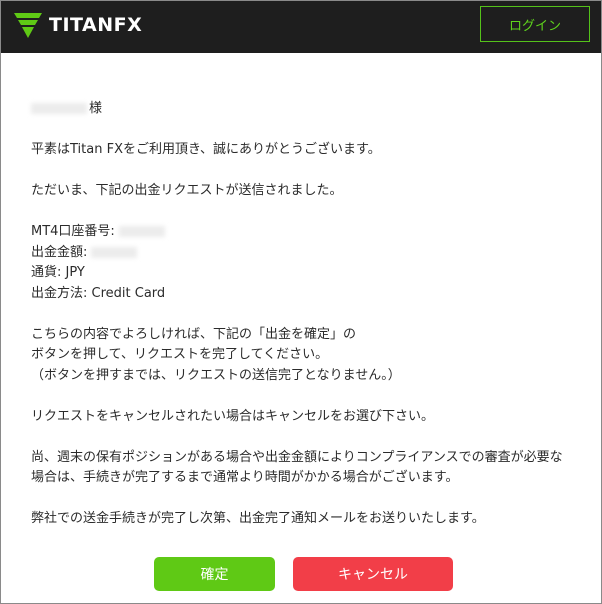 The image size is (602, 604). Describe the element at coordinates (114, 252) in the screenshot. I see `redacted-amount` at that location.